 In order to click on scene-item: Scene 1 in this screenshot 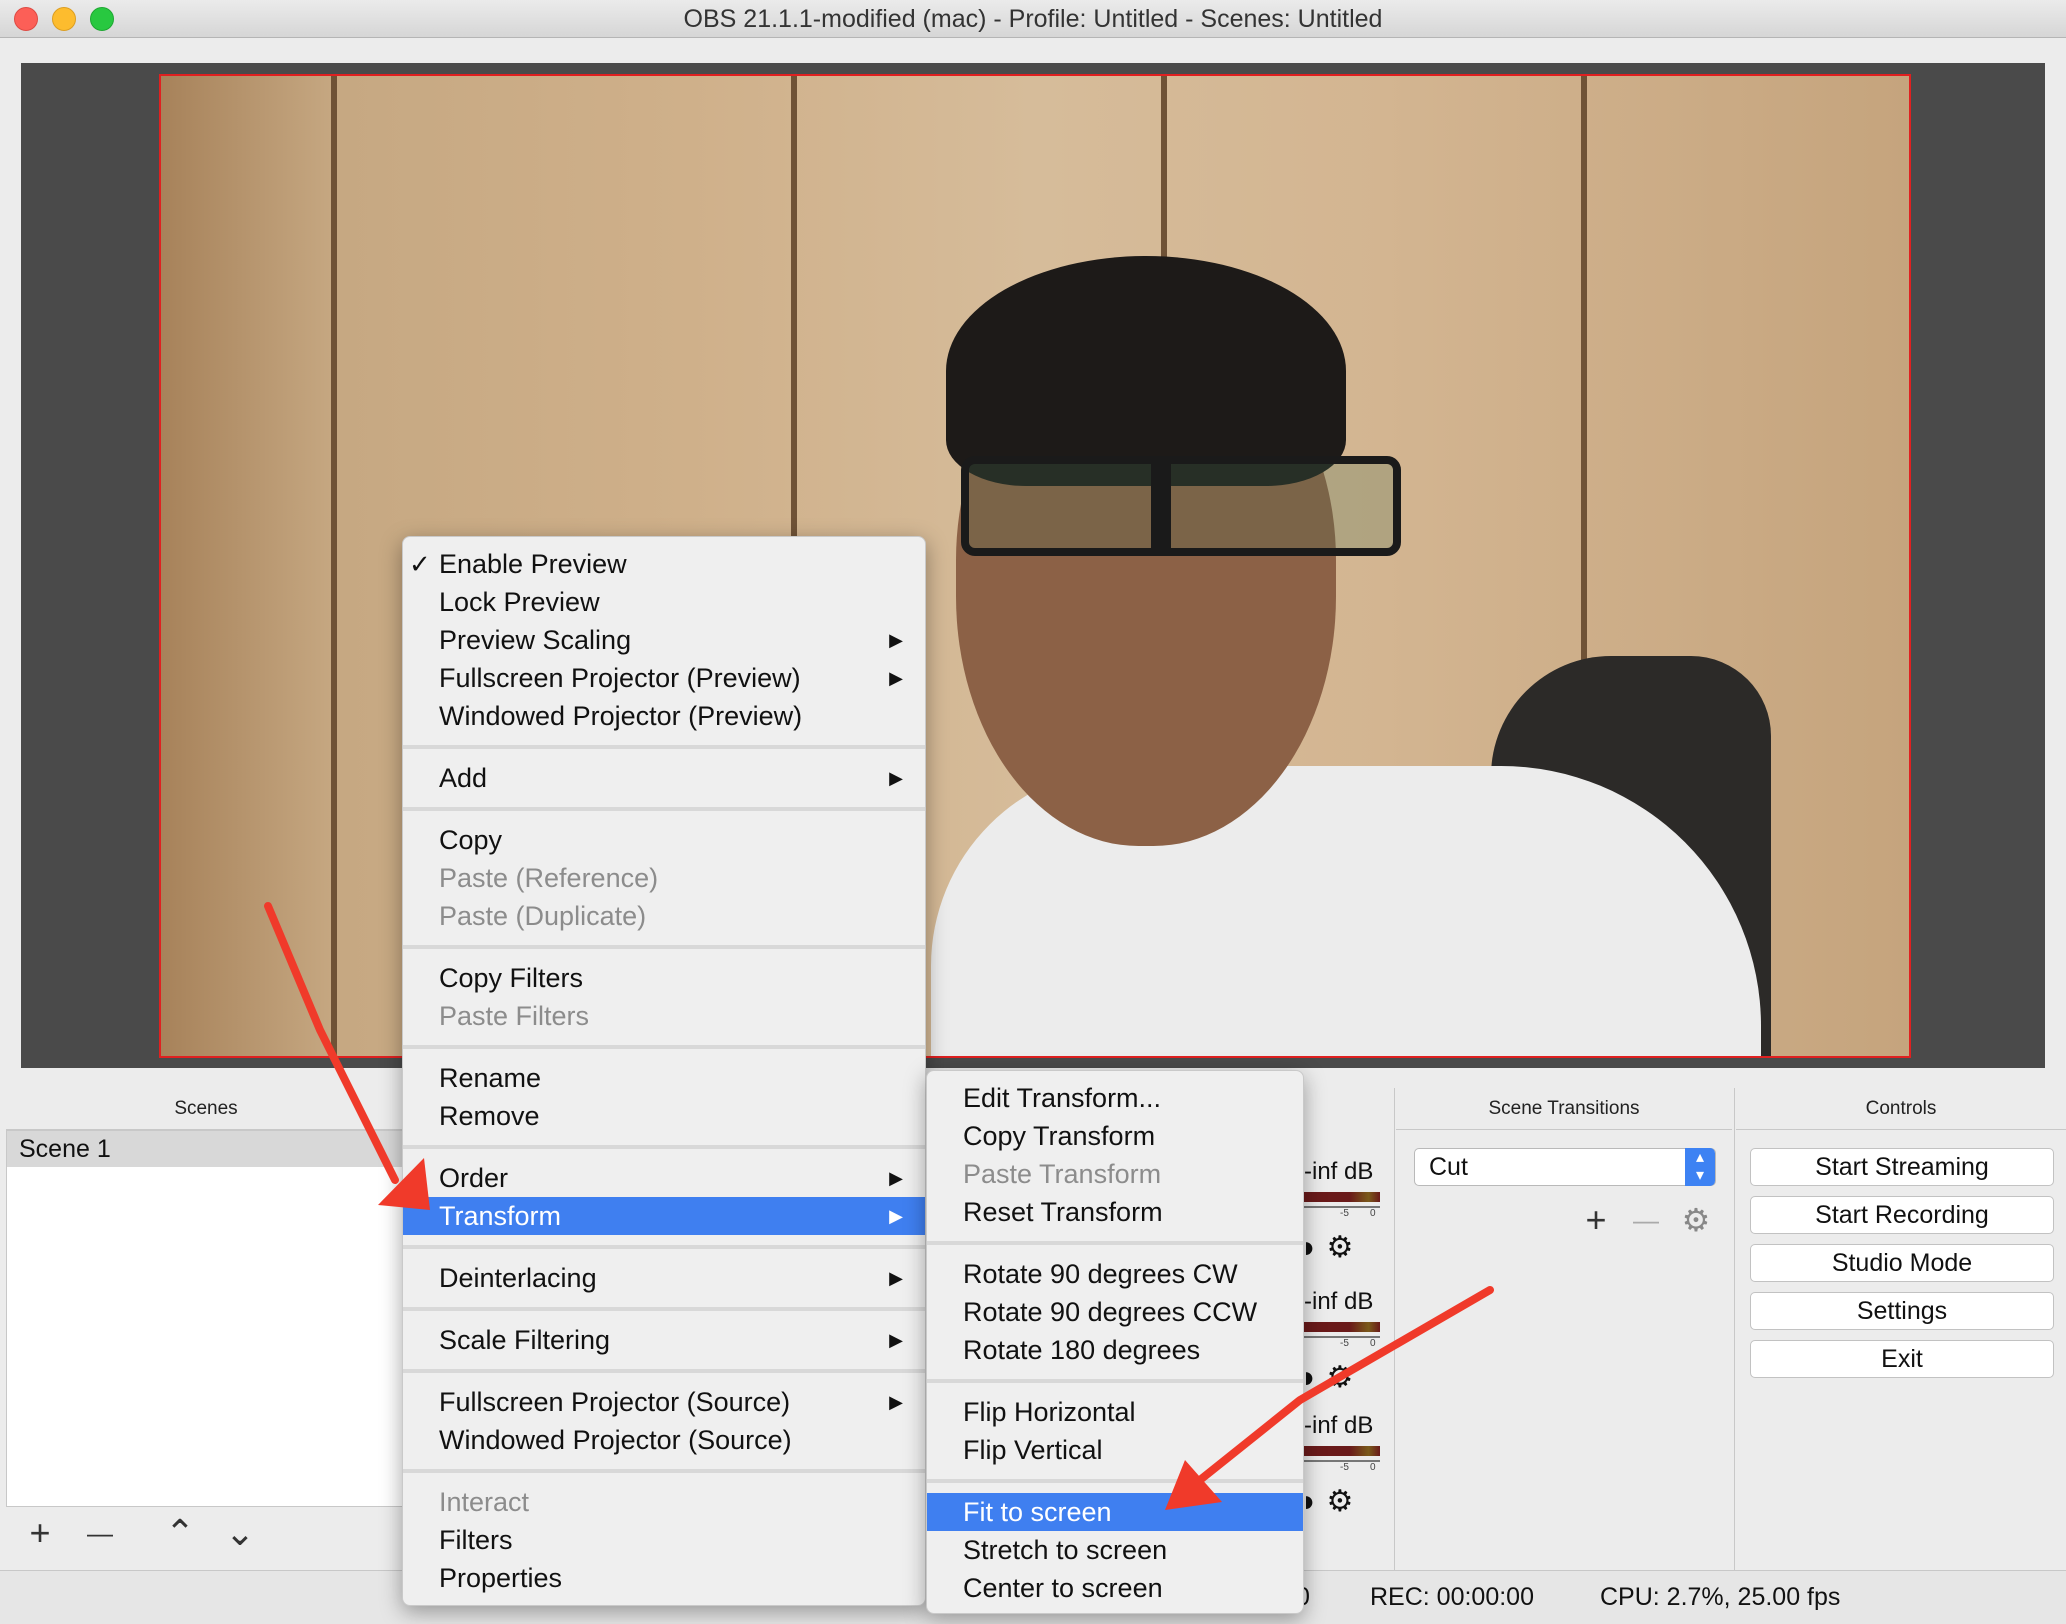, I will do `click(206, 1149)`.